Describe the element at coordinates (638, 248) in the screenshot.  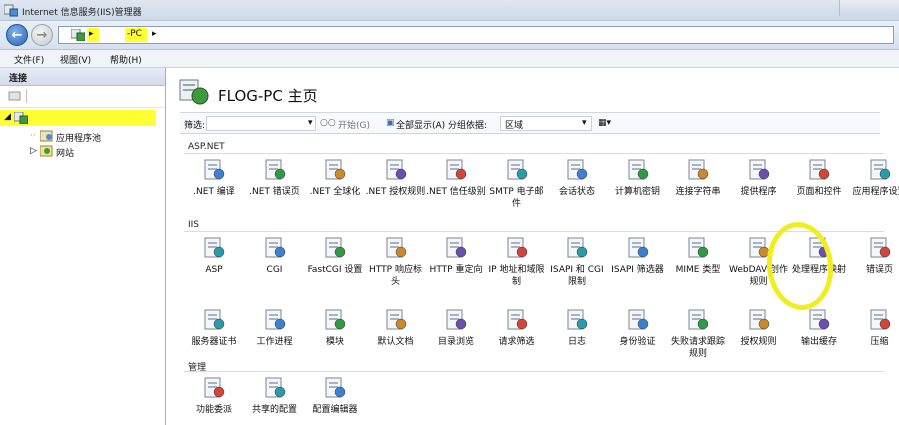
I see `isapi-filter-icon` at that location.